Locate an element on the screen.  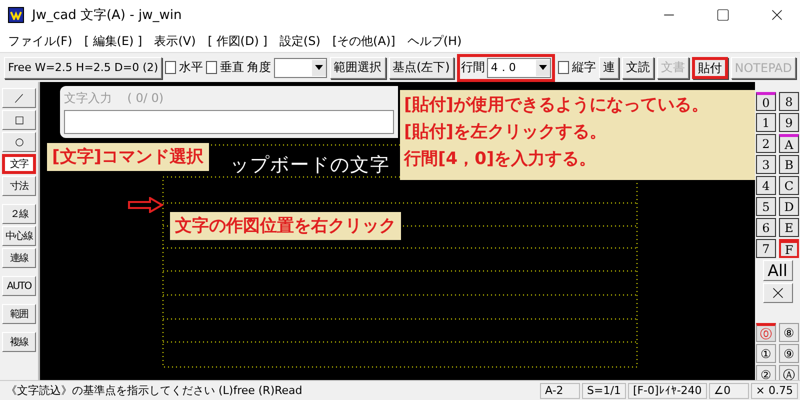
all-button: All is located at coordinates (777, 270).